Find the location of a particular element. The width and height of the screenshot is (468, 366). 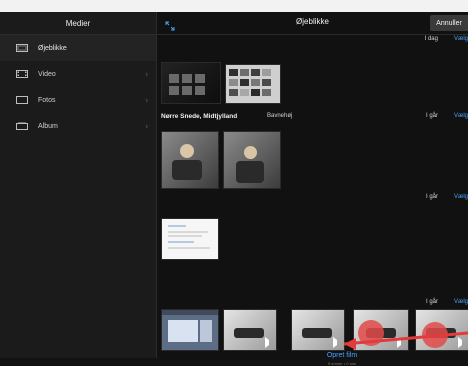

moments-icon is located at coordinates (22, 48).